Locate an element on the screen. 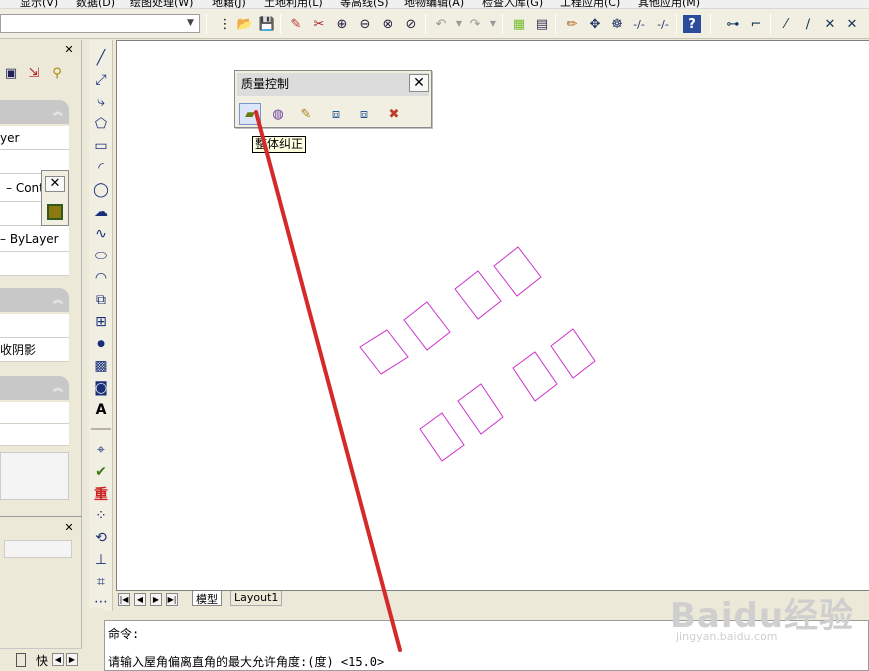  cross-icon: ✕ is located at coordinates (830, 24).